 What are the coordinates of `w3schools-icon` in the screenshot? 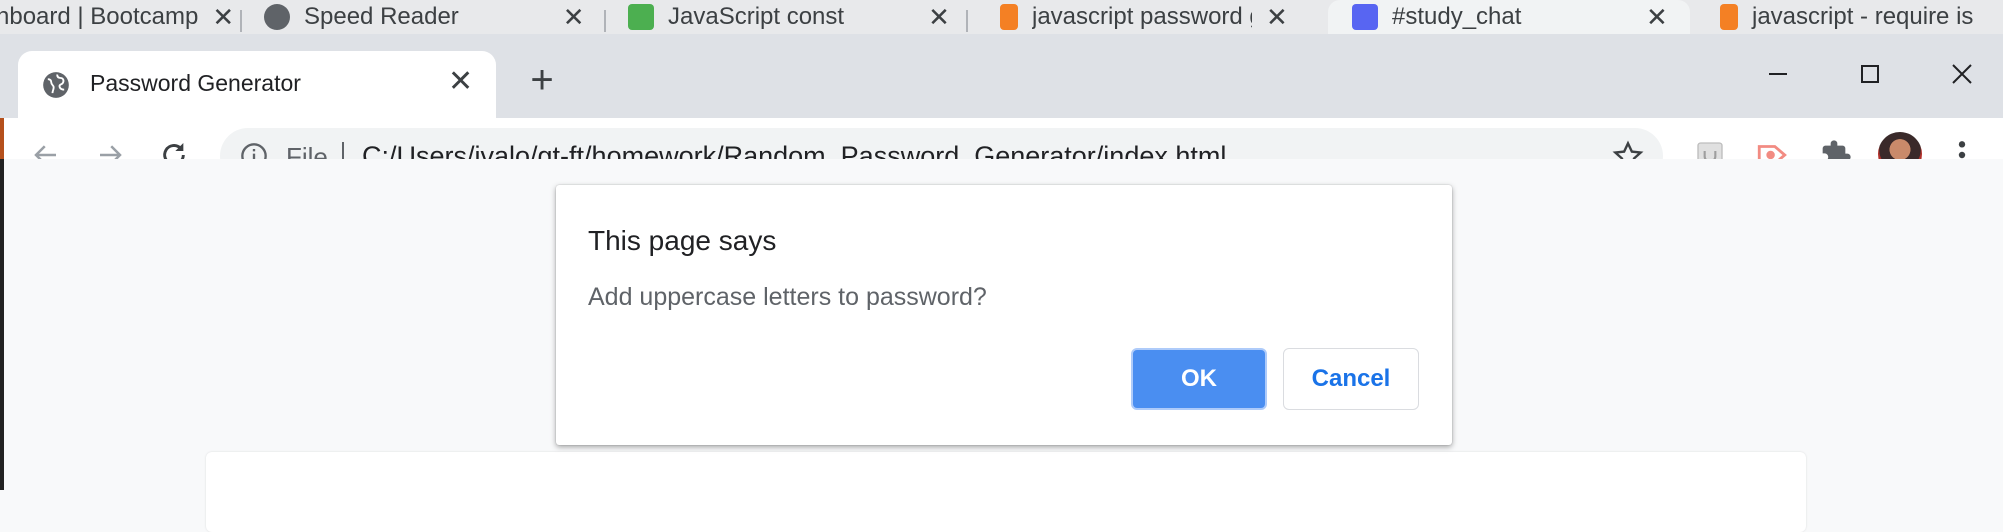 It's located at (641, 17).